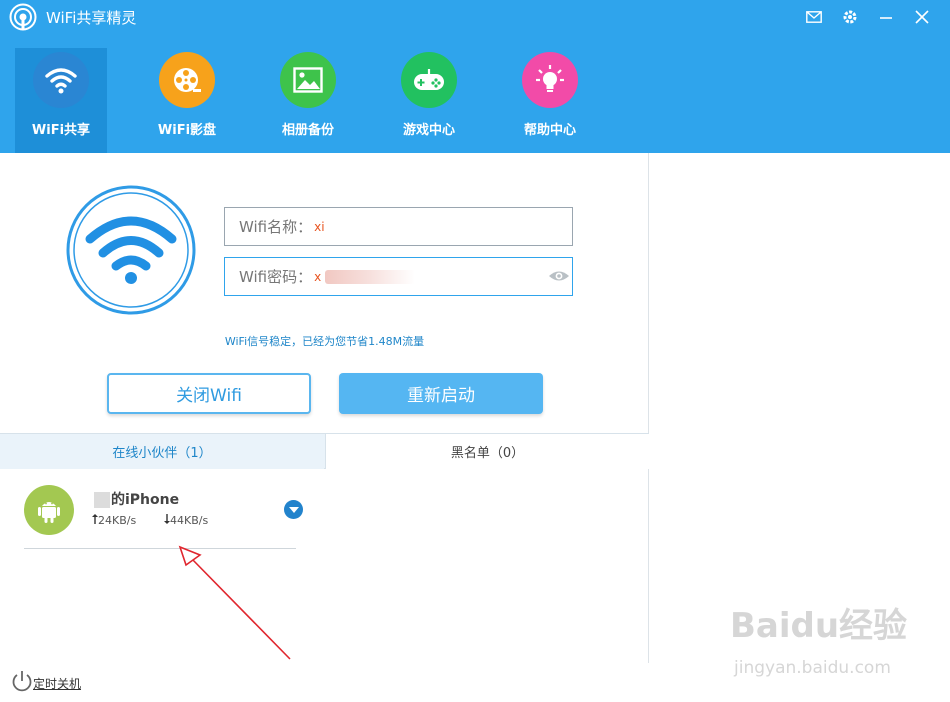 The height and width of the screenshot is (702, 950). I want to click on nav-item-wifi-disk: WiFi影盘, so click(187, 100).